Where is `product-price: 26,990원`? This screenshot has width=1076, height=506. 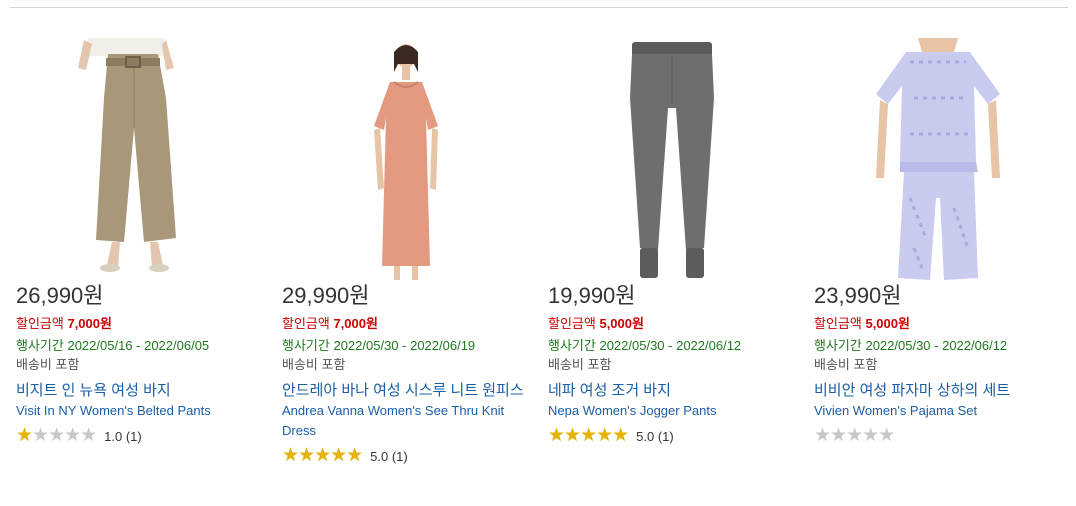 product-price: 26,990원 is located at coordinates (60, 295).